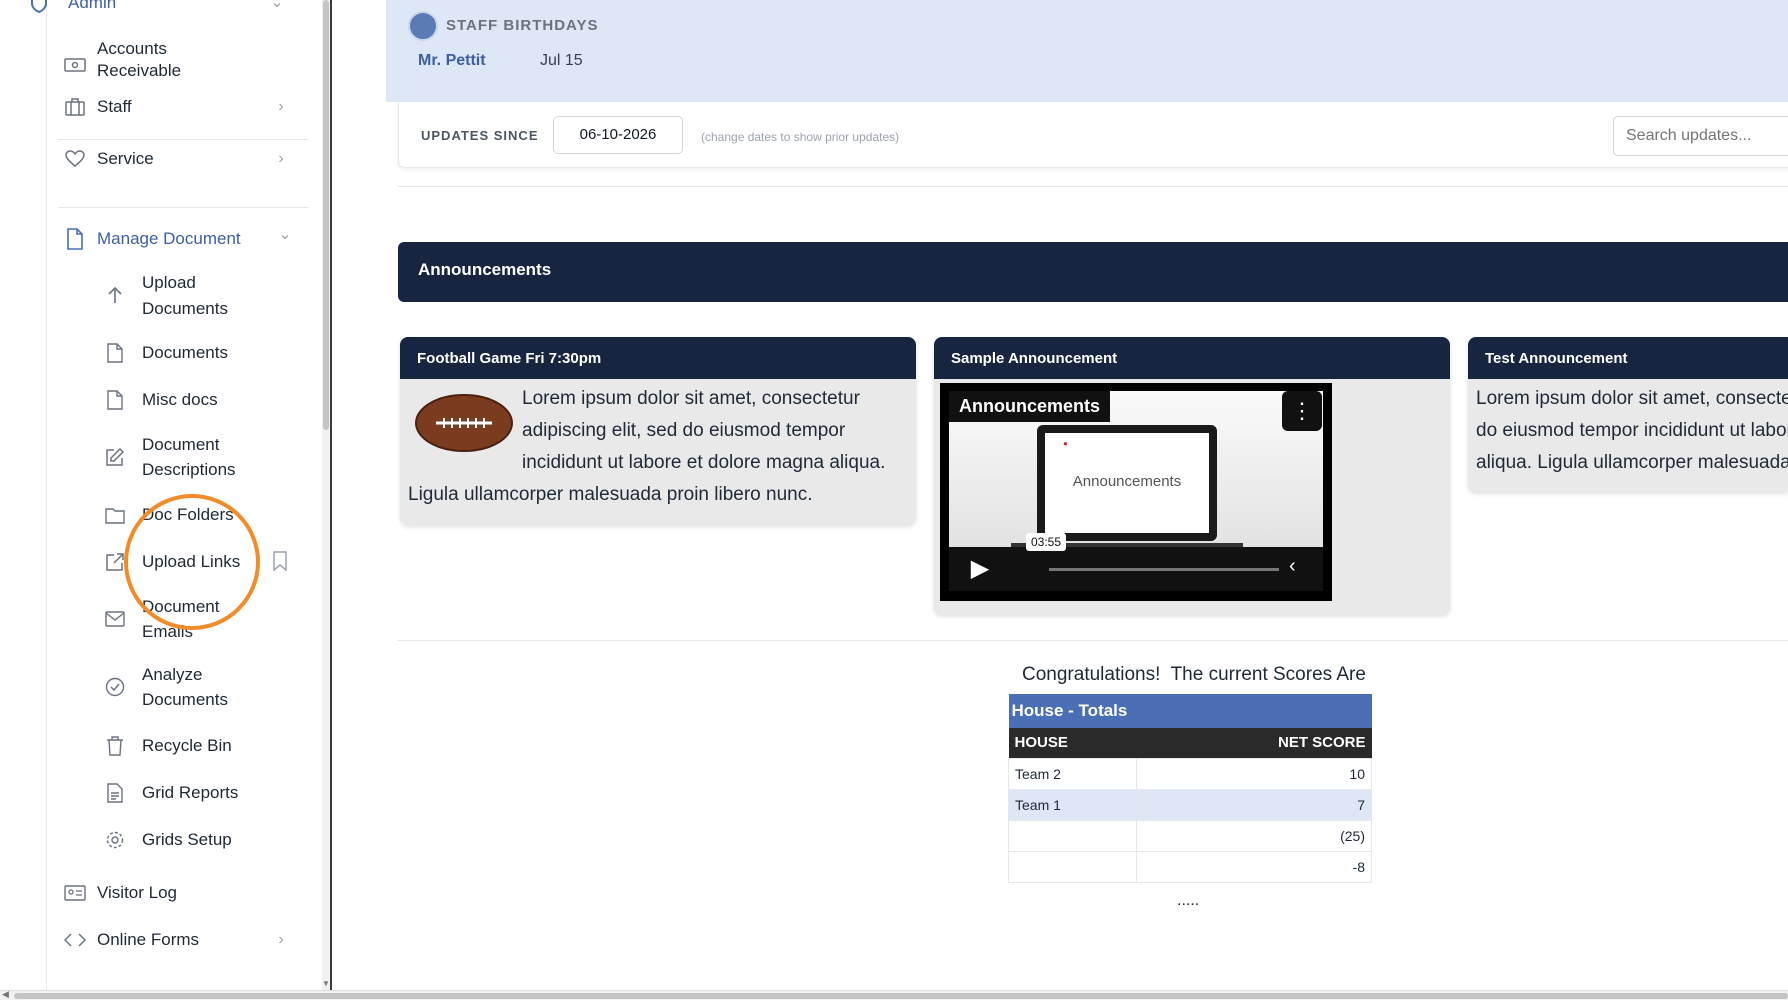 The width and height of the screenshot is (1788, 1000). Describe the element at coordinates (658, 358) in the screenshot. I see `card-title: Football Game Fri 7:30pm` at that location.